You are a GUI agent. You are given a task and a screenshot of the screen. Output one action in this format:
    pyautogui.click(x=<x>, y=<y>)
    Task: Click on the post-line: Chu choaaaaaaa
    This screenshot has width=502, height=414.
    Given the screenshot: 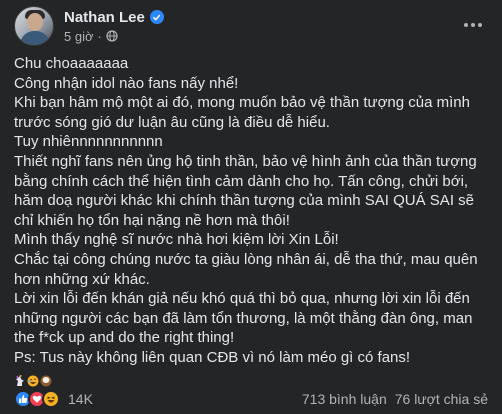 What is the action you would take?
    pyautogui.click(x=71, y=63)
    